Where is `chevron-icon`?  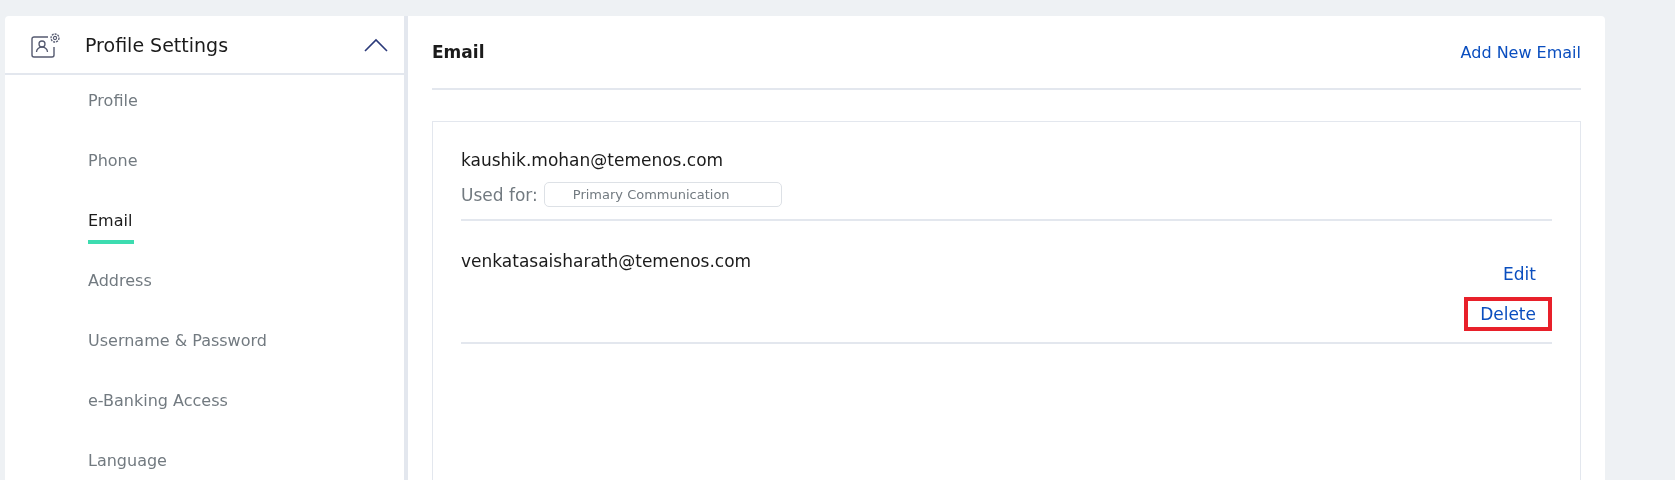
chevron-icon is located at coordinates (376, 44).